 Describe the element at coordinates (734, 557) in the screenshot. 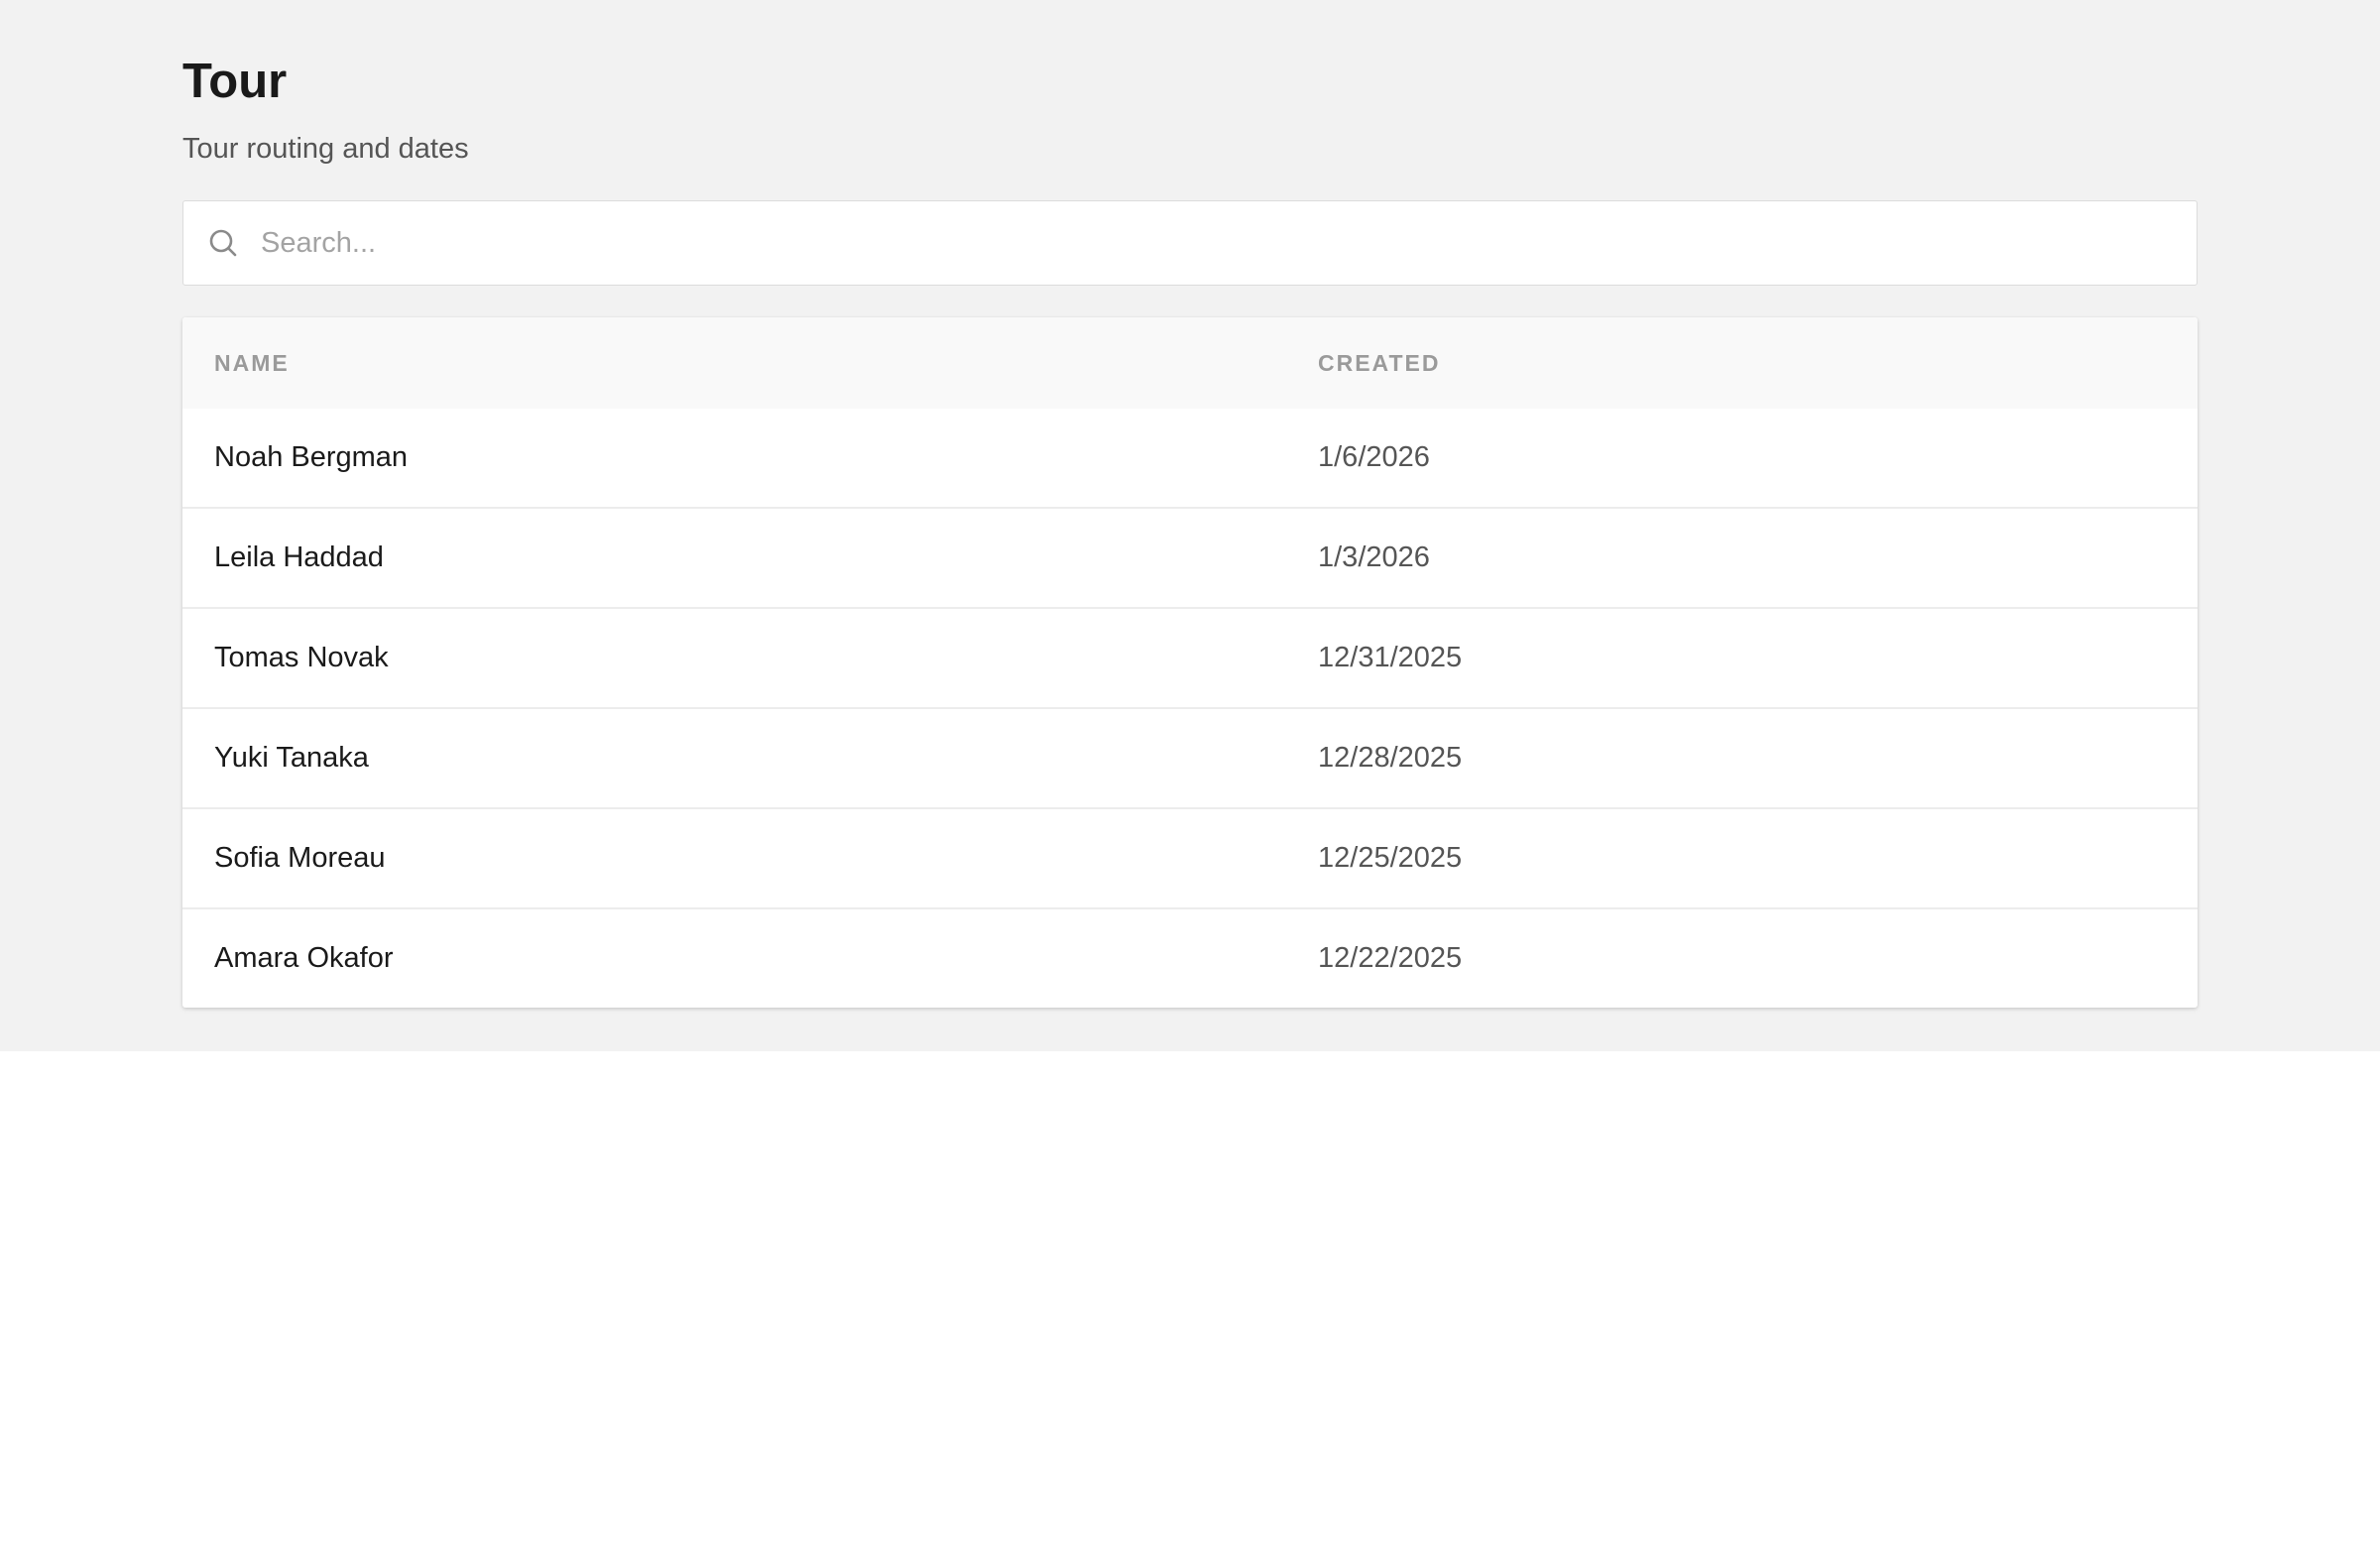

I see `row-name-cell: Leila Haddad` at that location.